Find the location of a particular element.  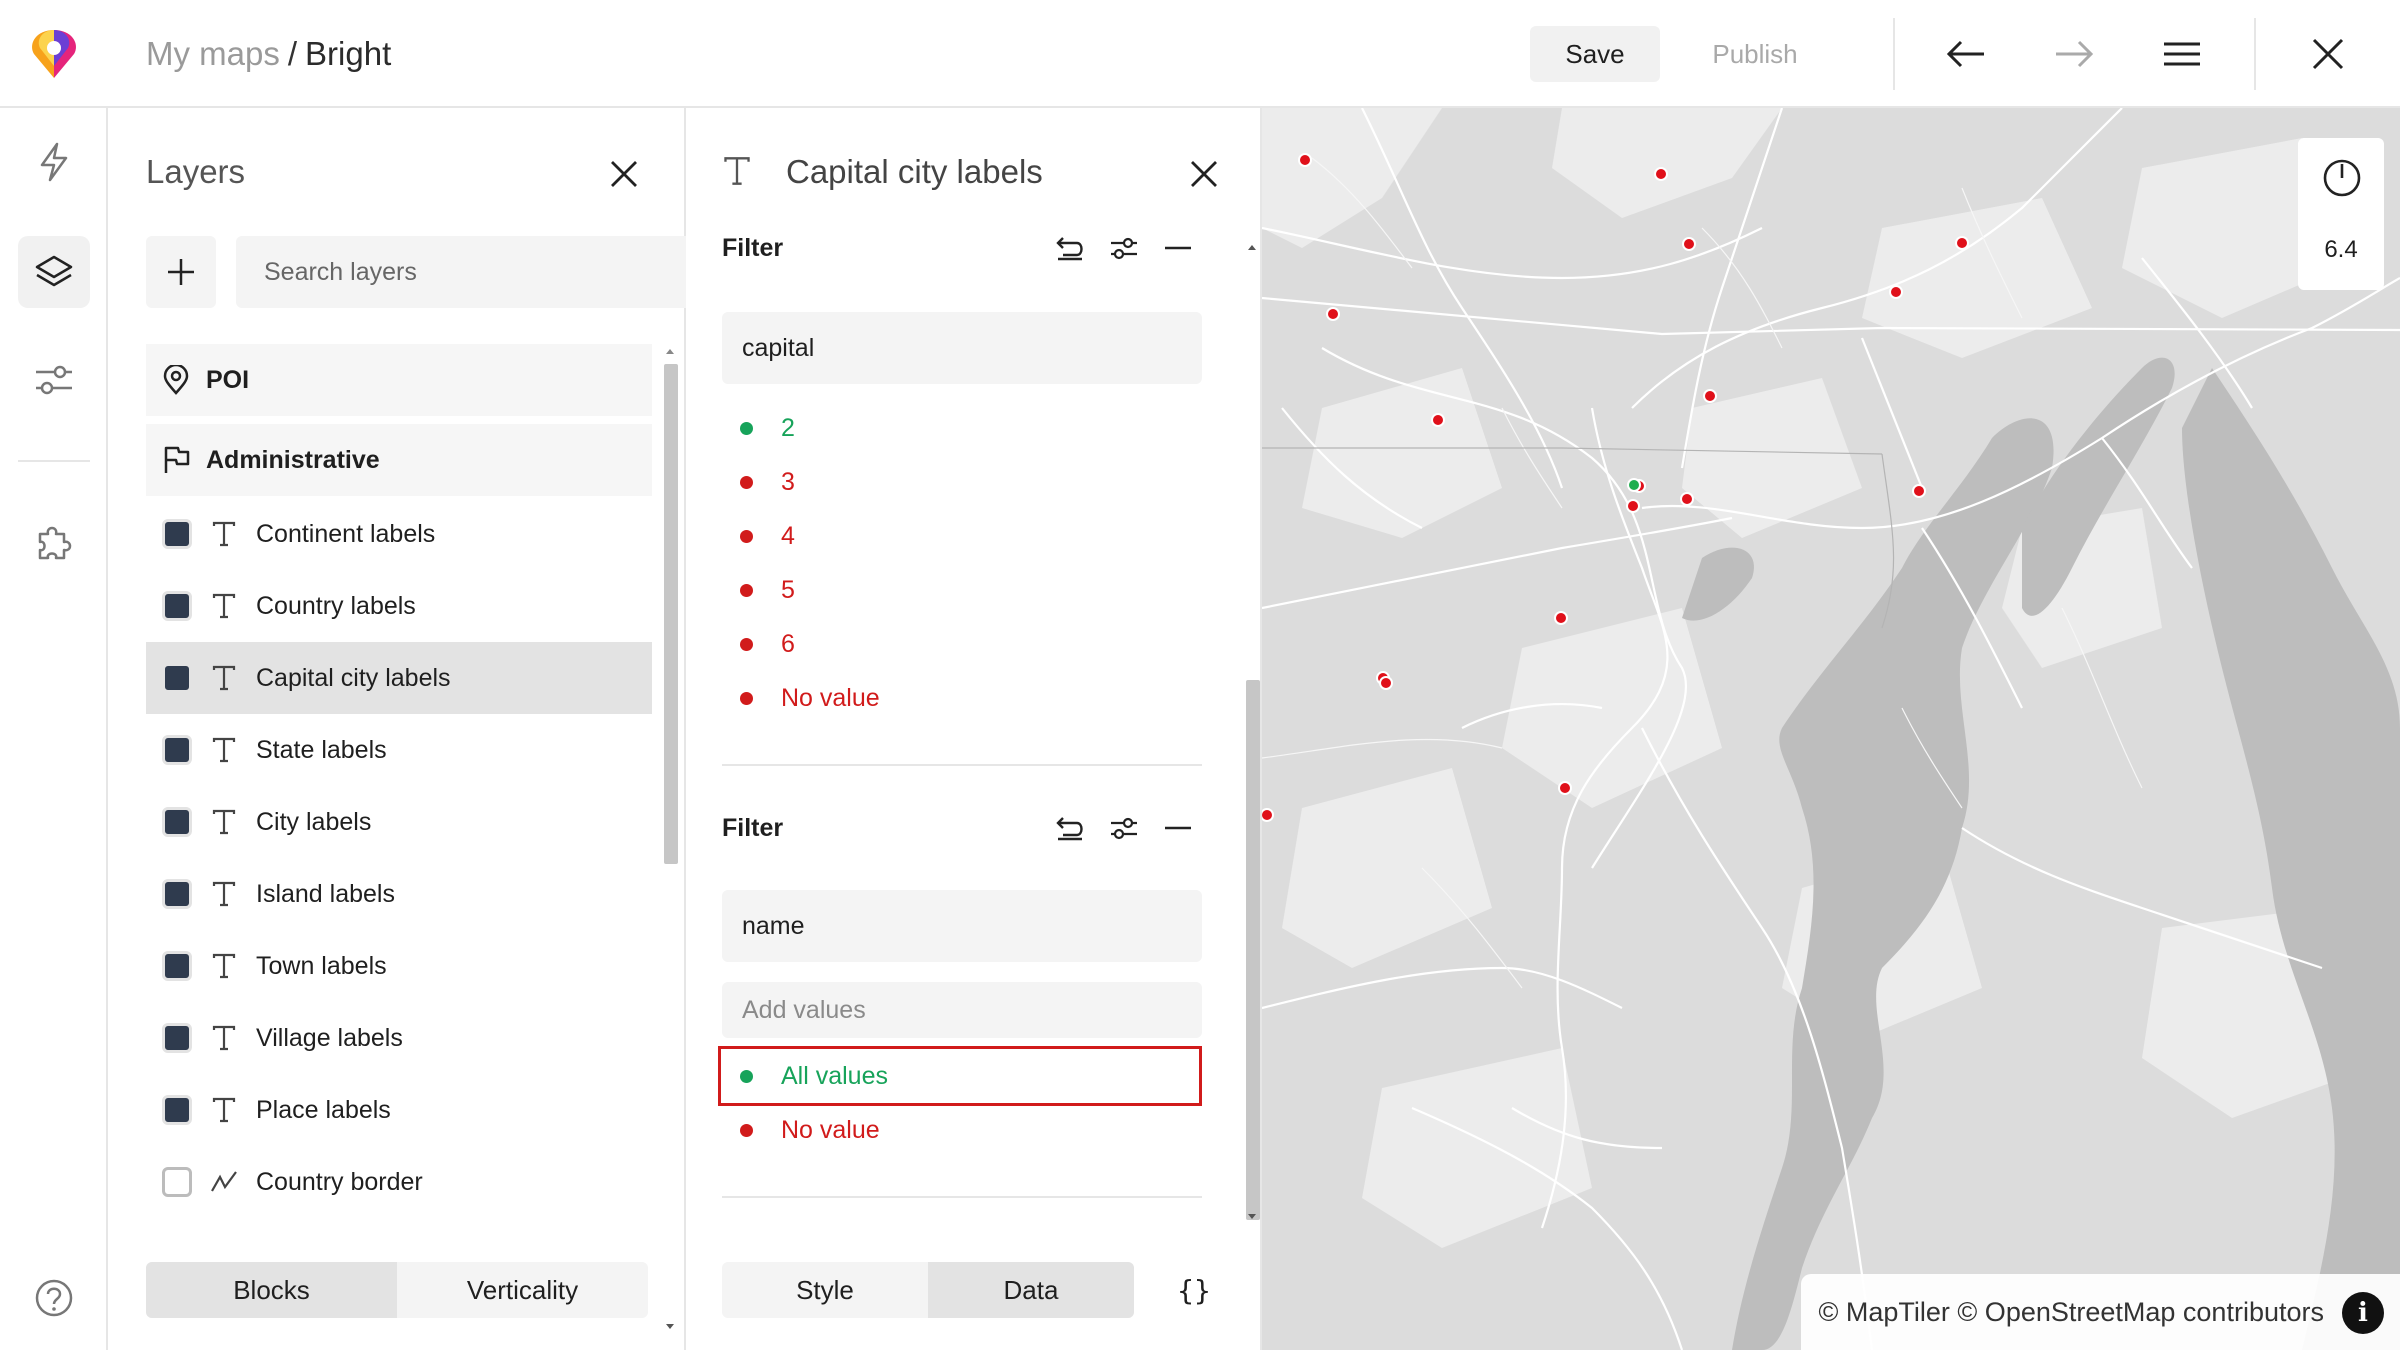

filter-field-name: name is located at coordinates (962, 926).